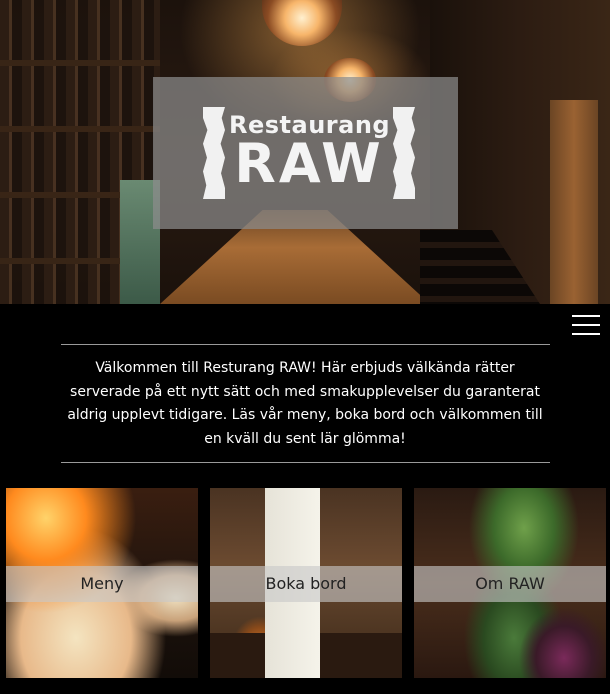 This screenshot has width=610, height=694. Describe the element at coordinates (305, 462) in the screenshot. I see `divider-bottom` at that location.